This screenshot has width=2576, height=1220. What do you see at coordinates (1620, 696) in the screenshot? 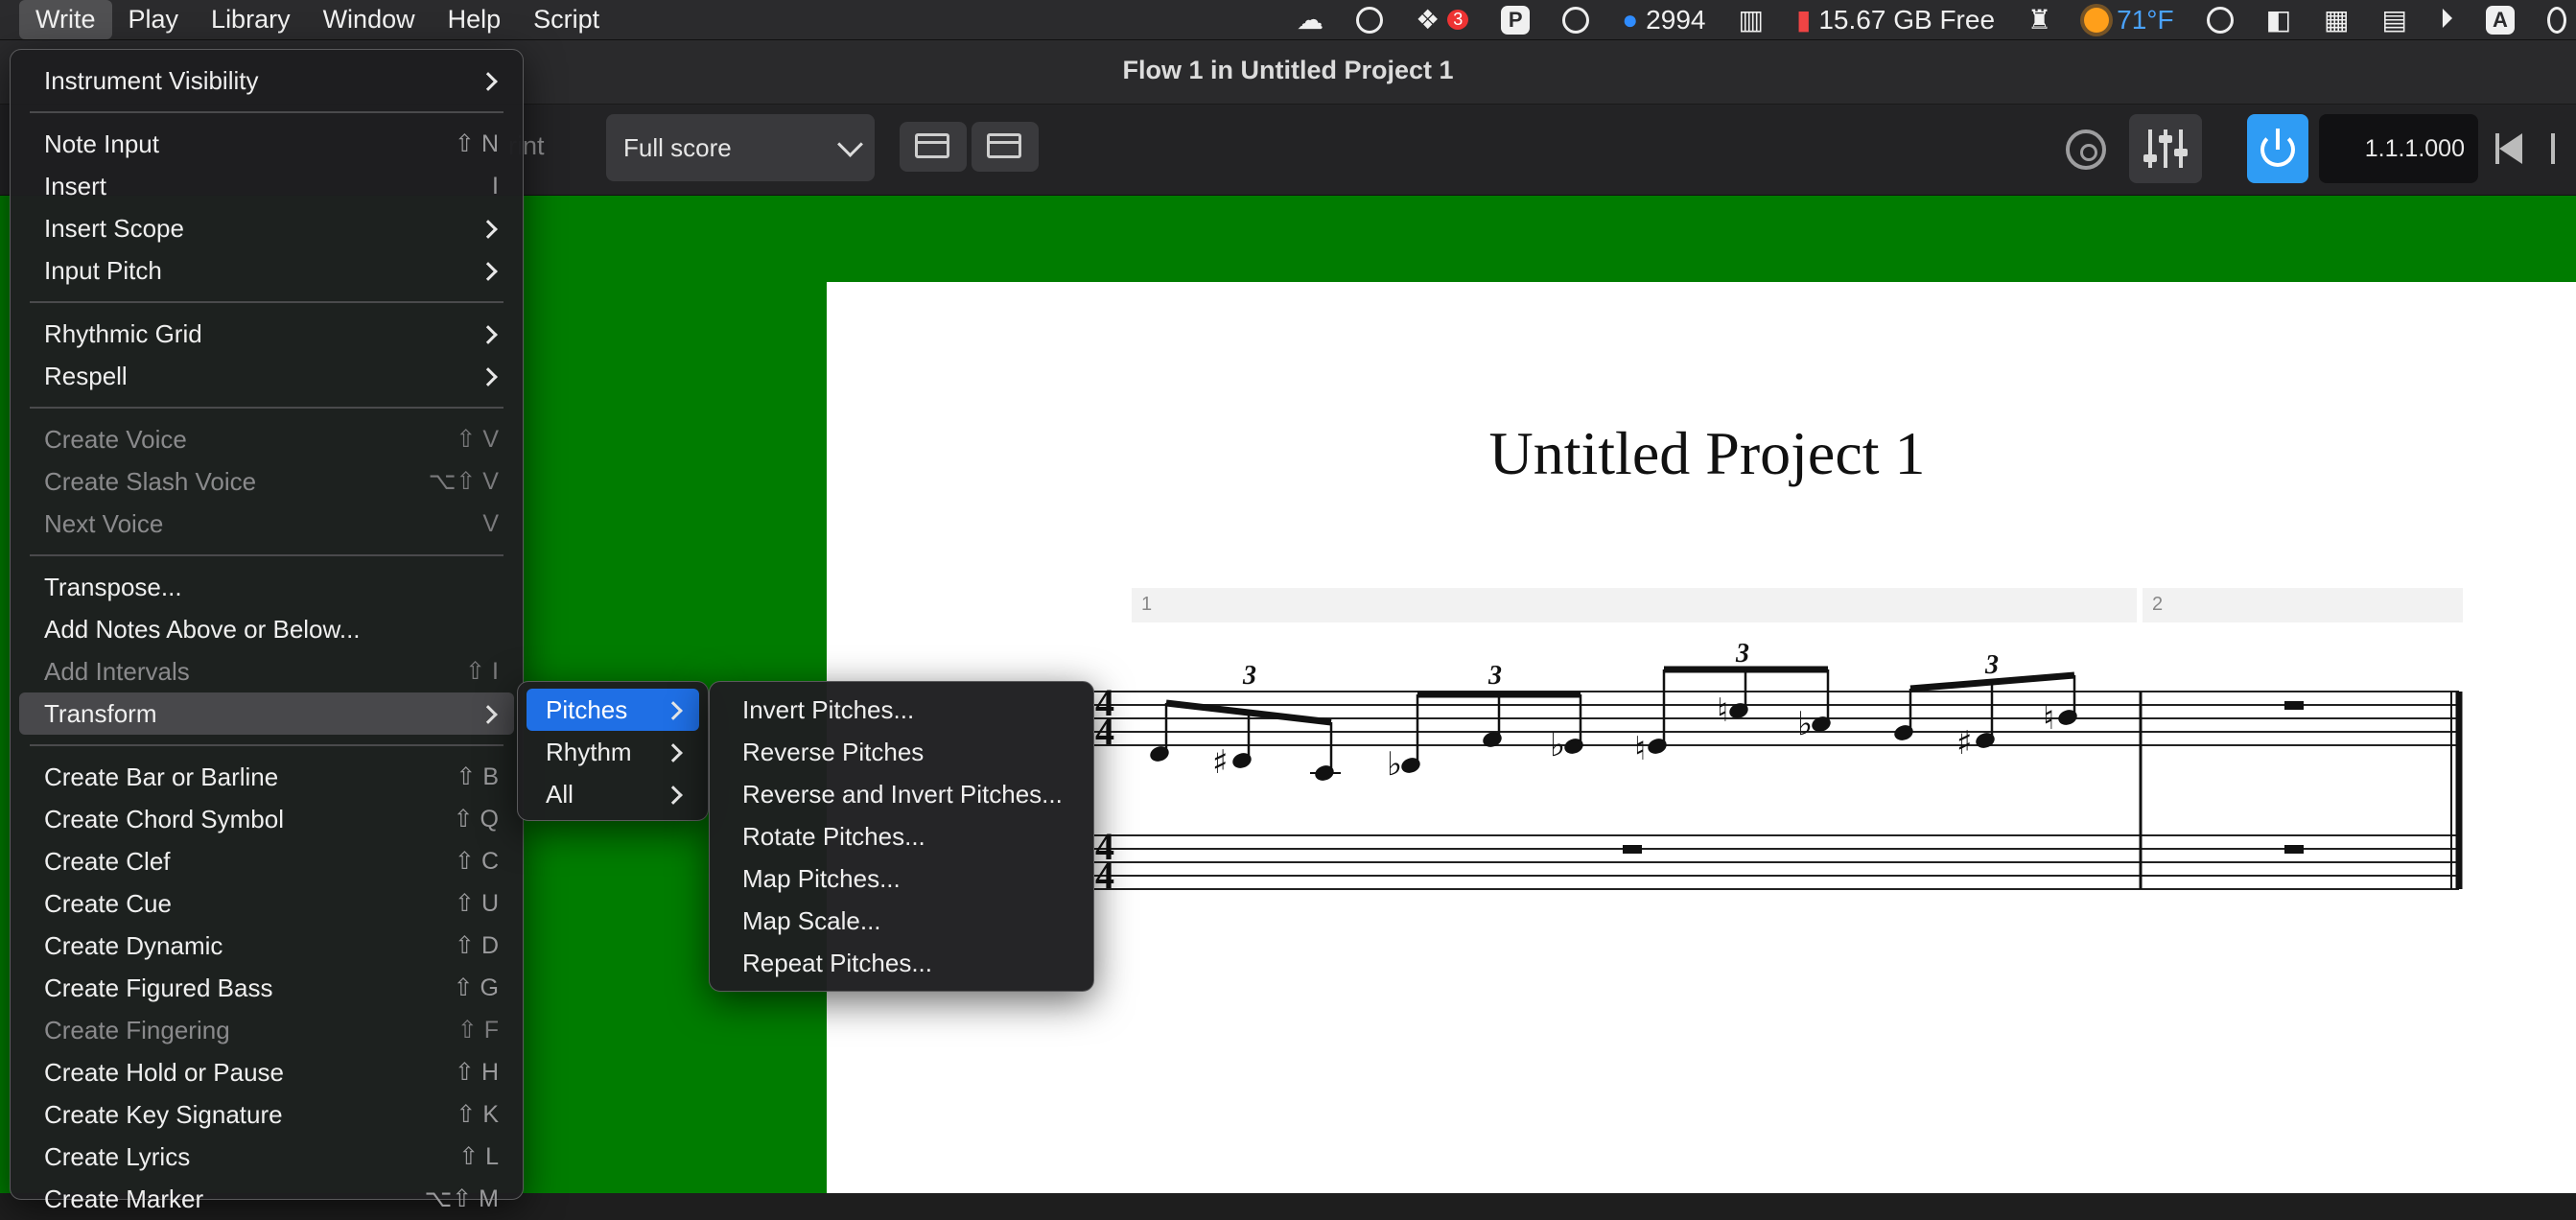
I see `beams` at bounding box center [1620, 696].